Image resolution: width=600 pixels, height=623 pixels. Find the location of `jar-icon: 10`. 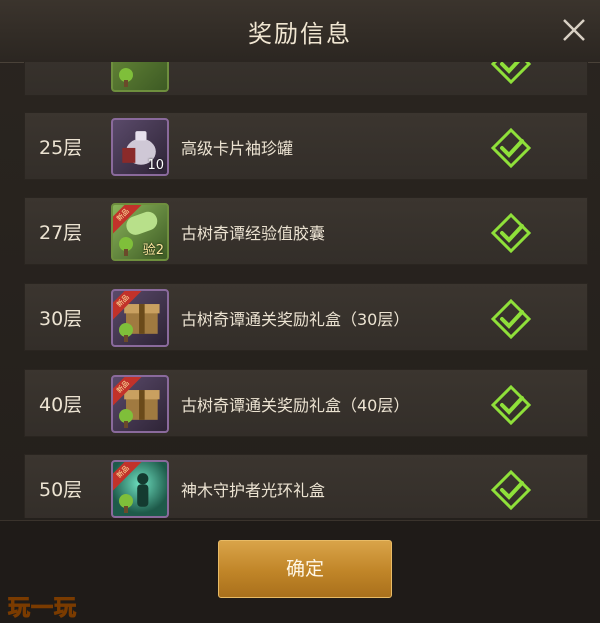

jar-icon: 10 is located at coordinates (140, 147).